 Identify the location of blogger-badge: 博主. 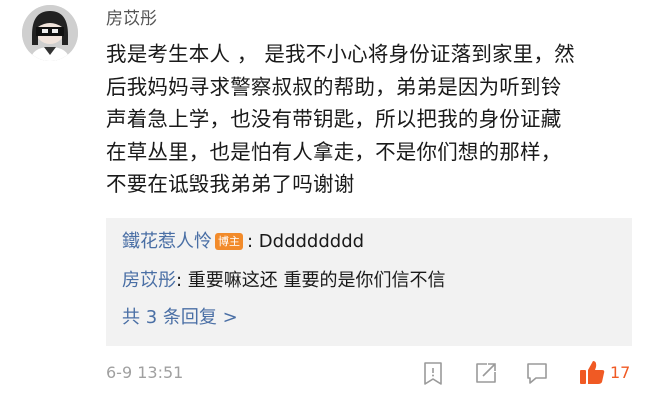
(229, 241).